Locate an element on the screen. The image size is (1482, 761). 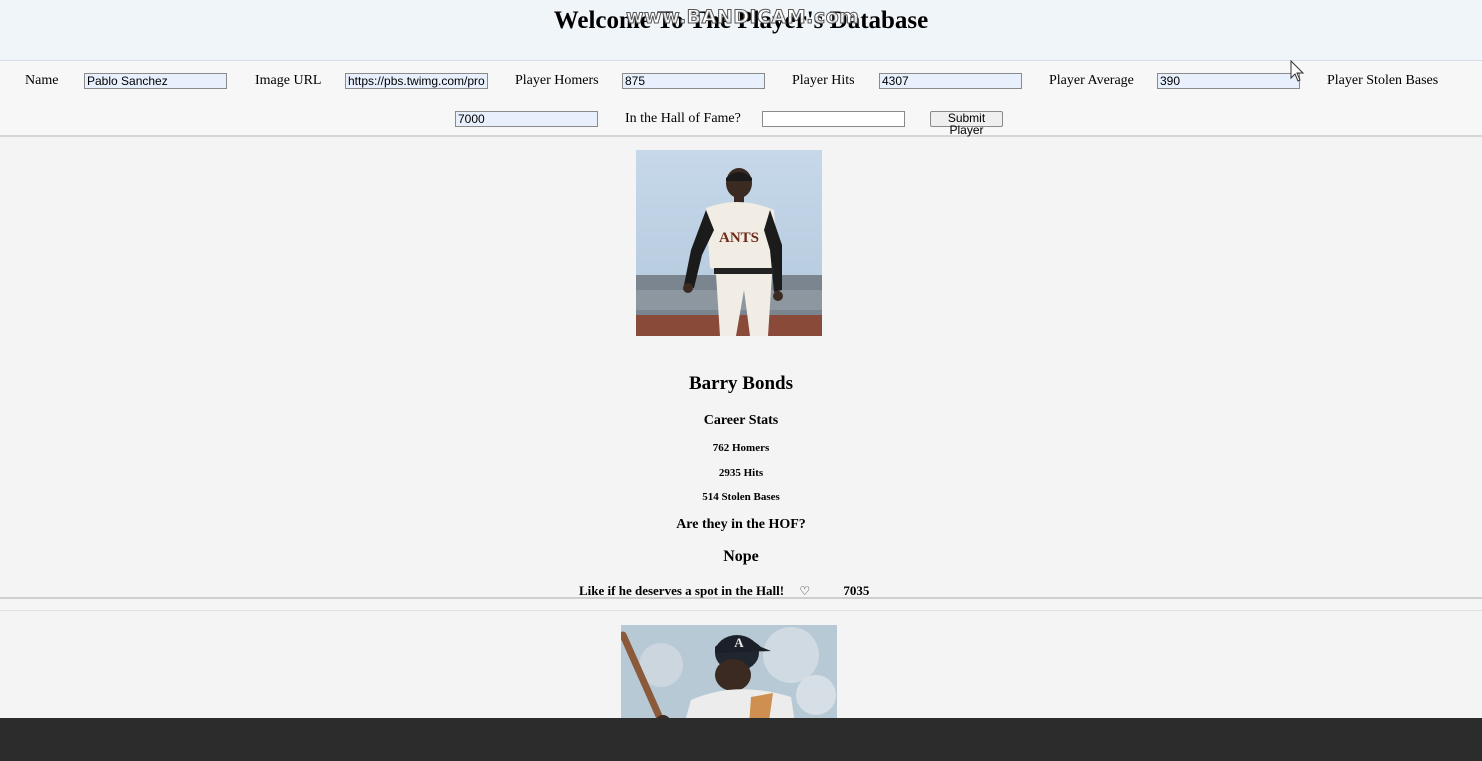
homers-label: Player Homers is located at coordinates (557, 80).